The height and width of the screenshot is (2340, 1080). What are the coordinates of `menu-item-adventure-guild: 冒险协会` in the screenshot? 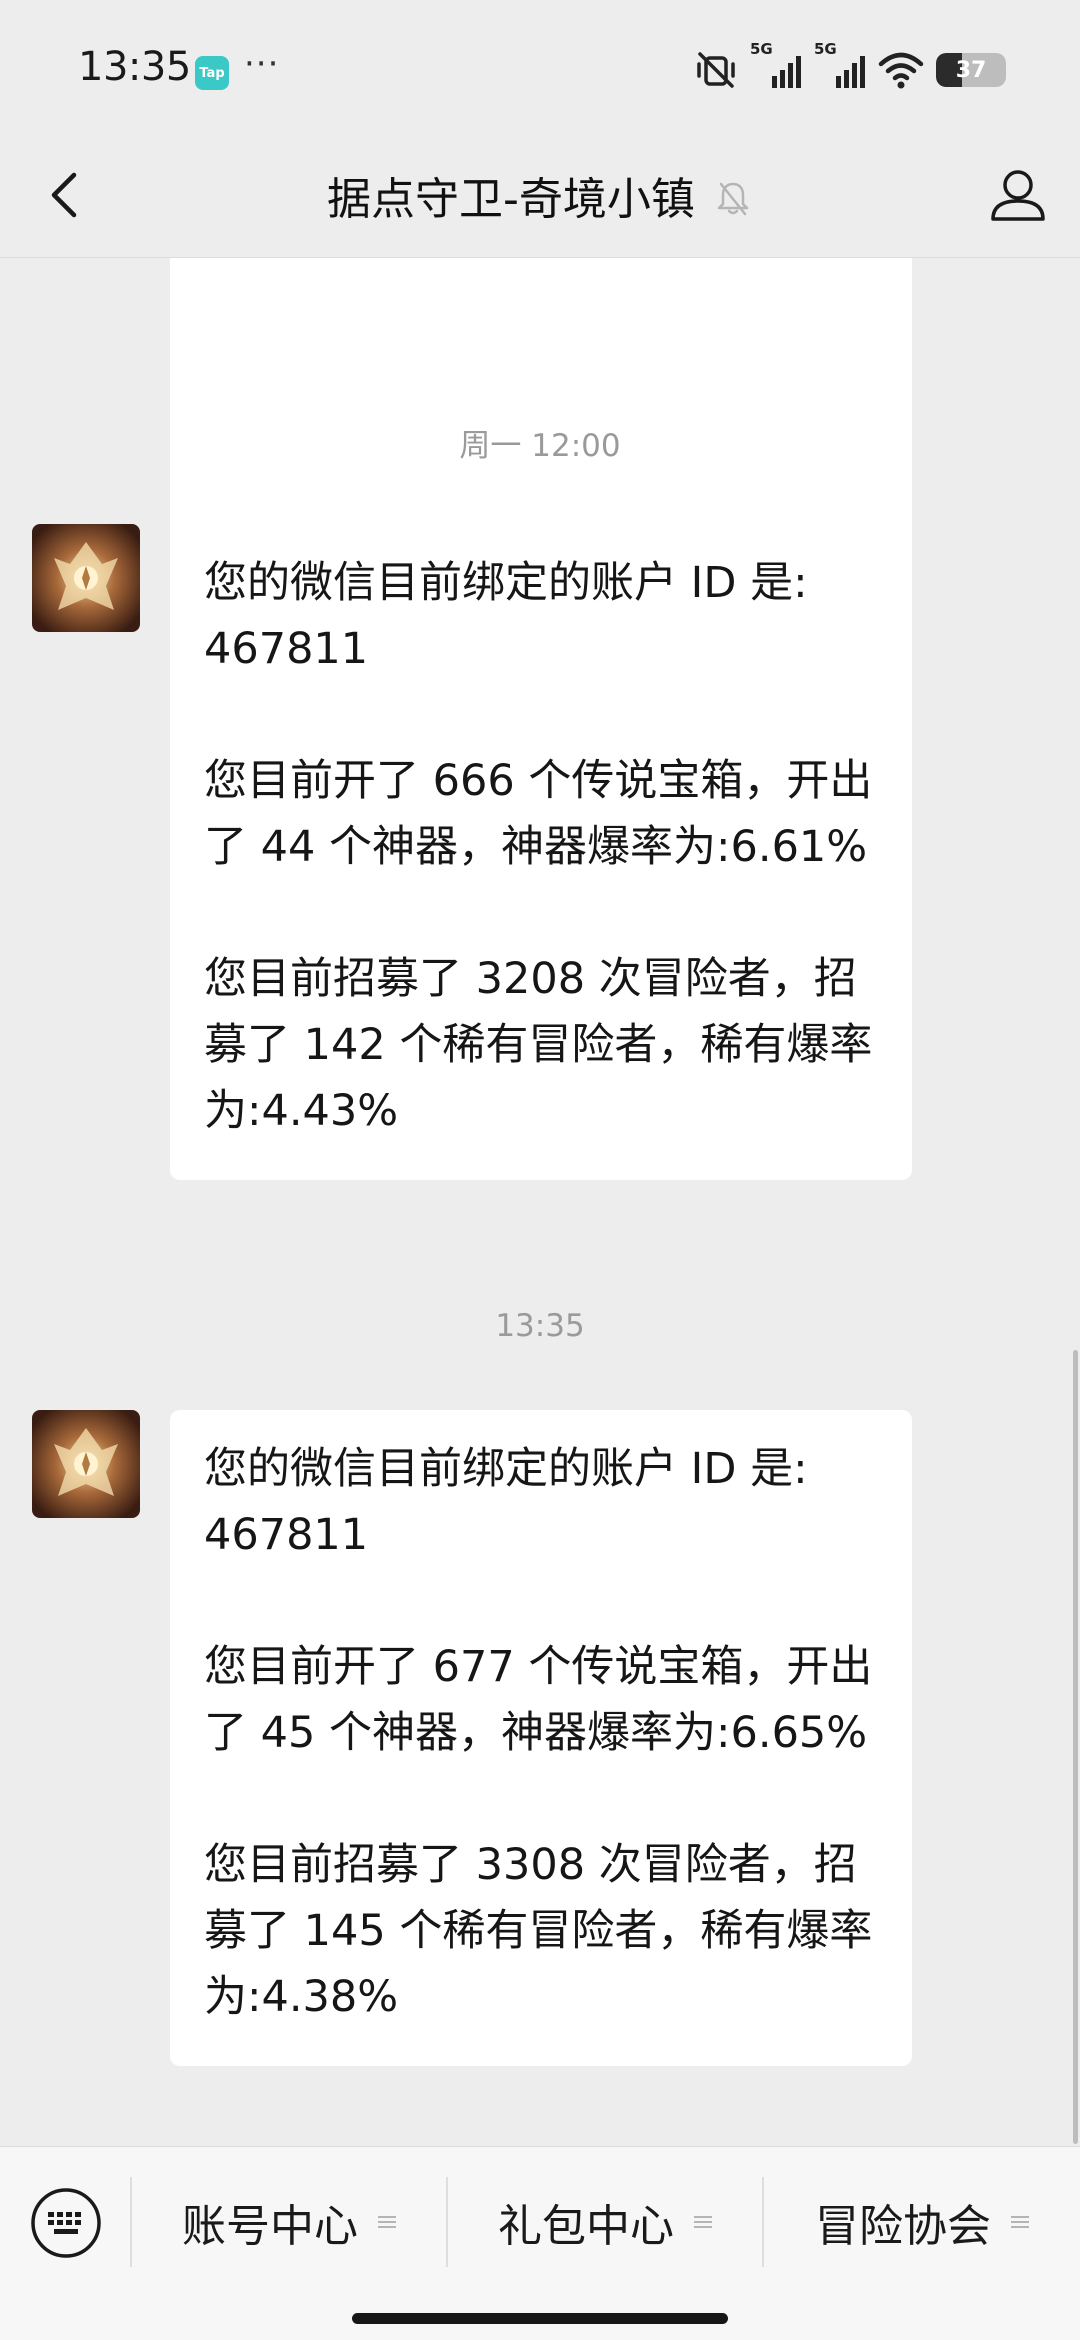 It's located at (922, 2222).